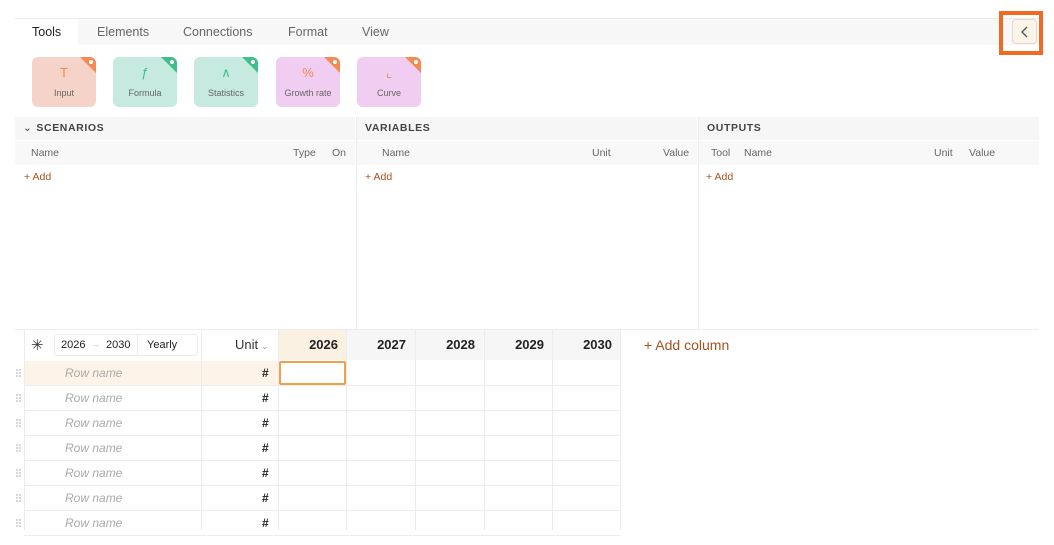 The width and height of the screenshot is (1054, 545). I want to click on tool-curve: ⌞ Curve, so click(389, 82).